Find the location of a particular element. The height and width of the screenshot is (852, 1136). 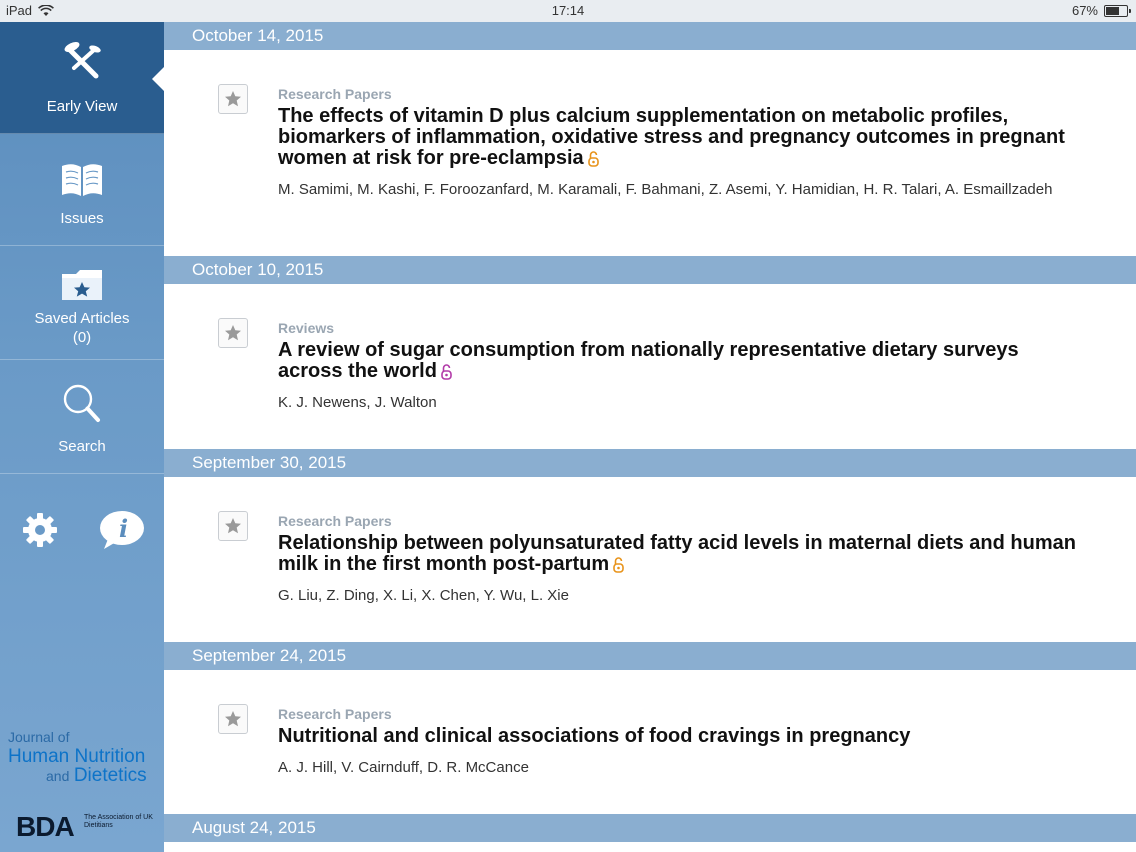

early-view-icon is located at coordinates (82, 60).